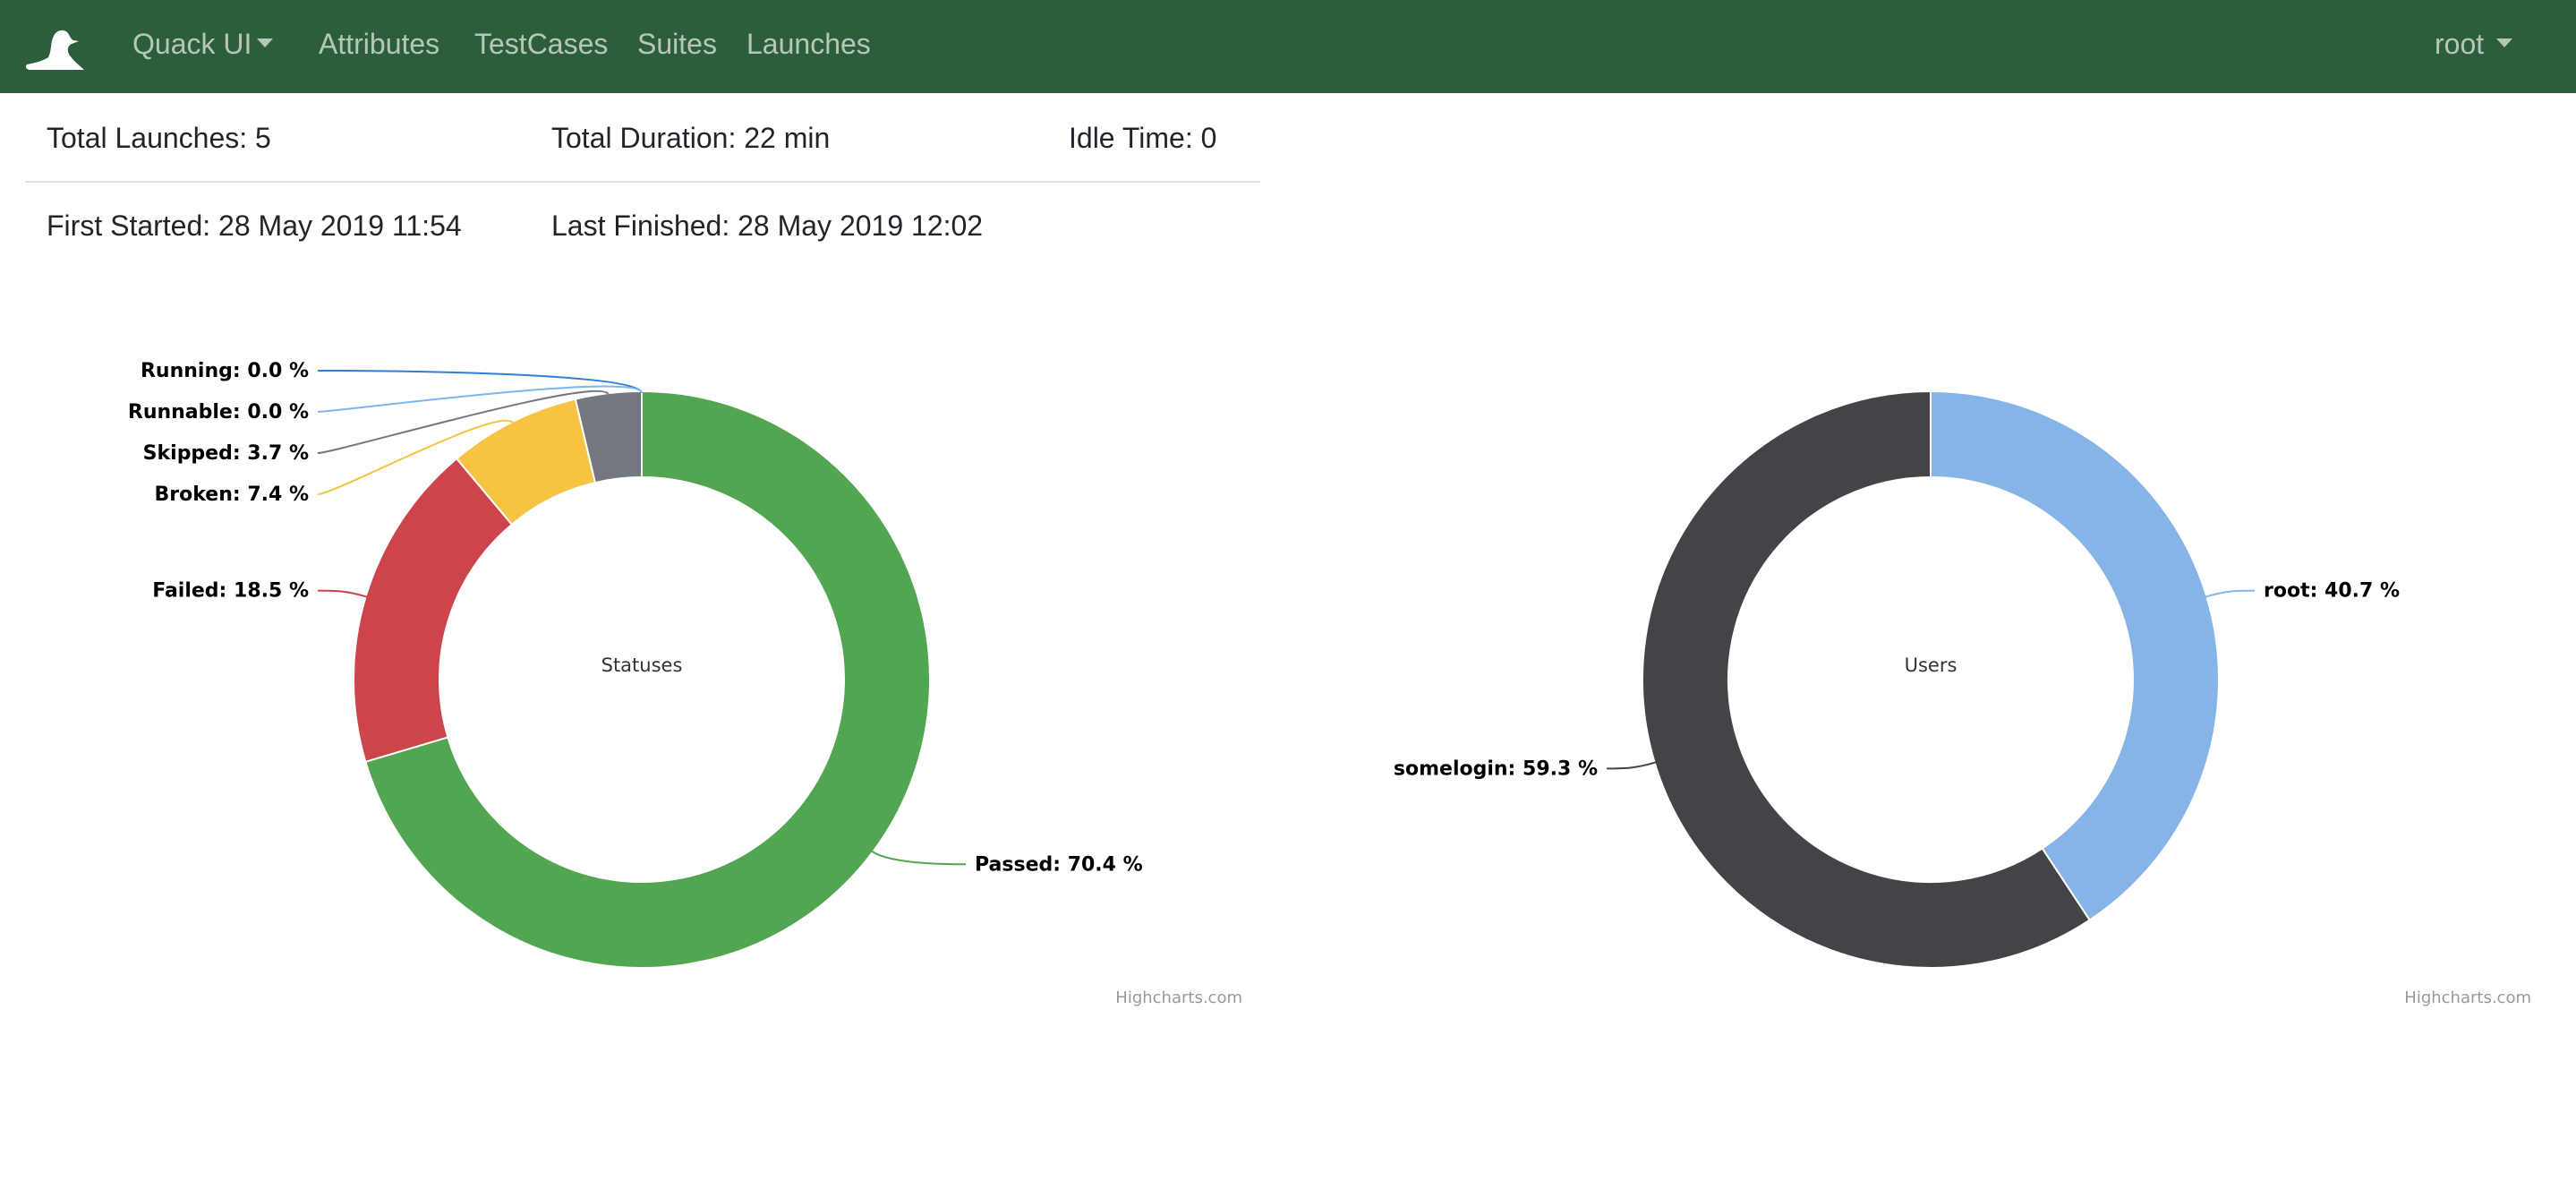 The image size is (2576, 1198). I want to click on stats-divider, so click(642, 182).